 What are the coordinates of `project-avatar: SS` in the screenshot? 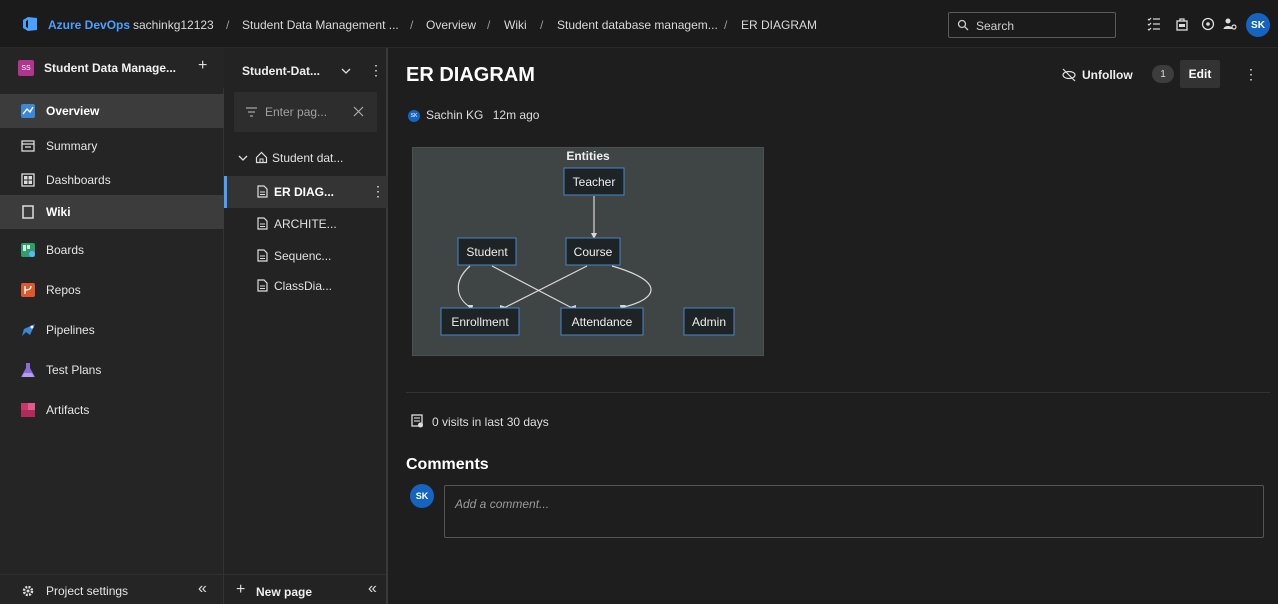 It's located at (26, 68).